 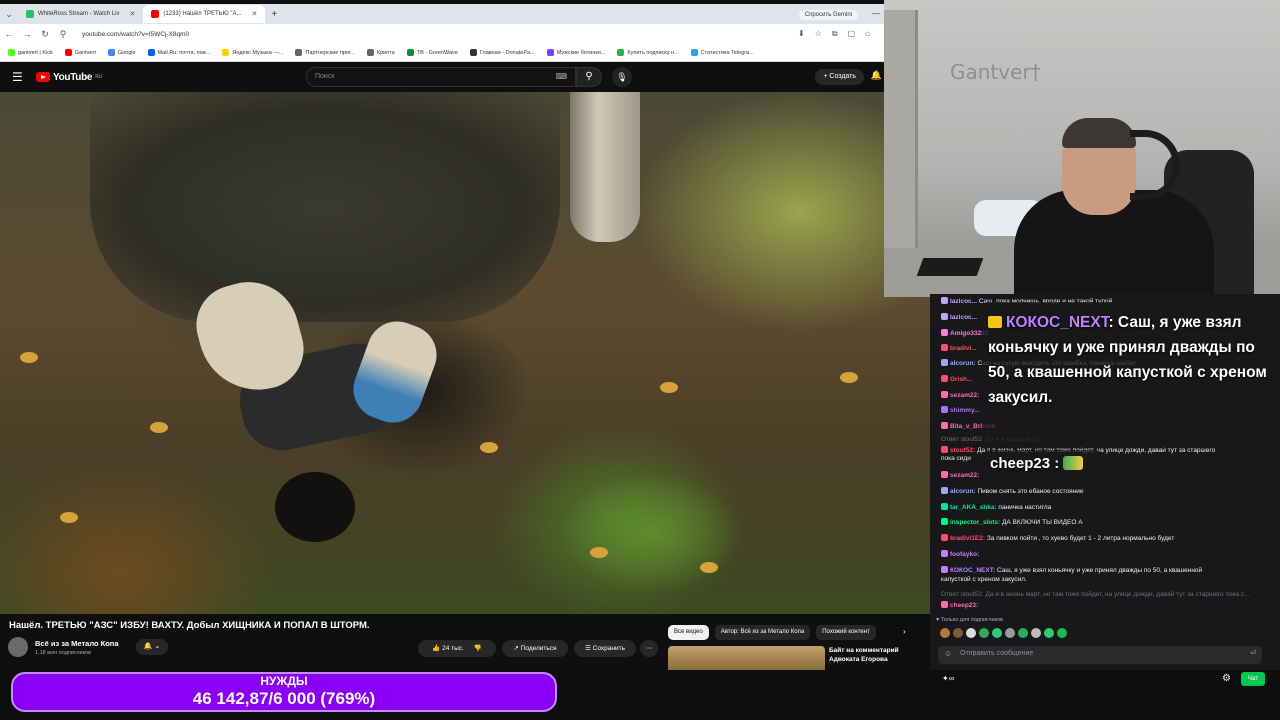 I want to click on chat-username: bradivi1E2:, so click(x=968, y=538).